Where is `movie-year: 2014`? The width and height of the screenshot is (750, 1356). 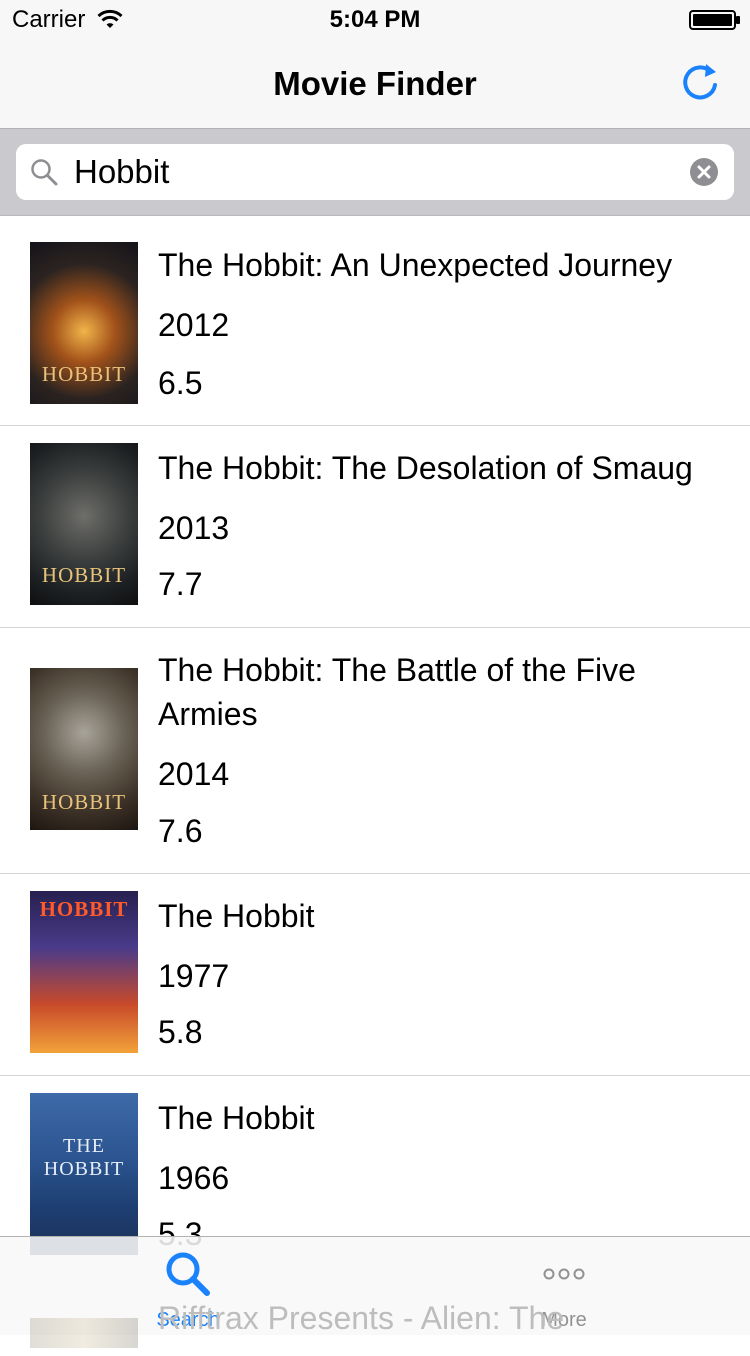 movie-year: 2014 is located at coordinates (194, 774).